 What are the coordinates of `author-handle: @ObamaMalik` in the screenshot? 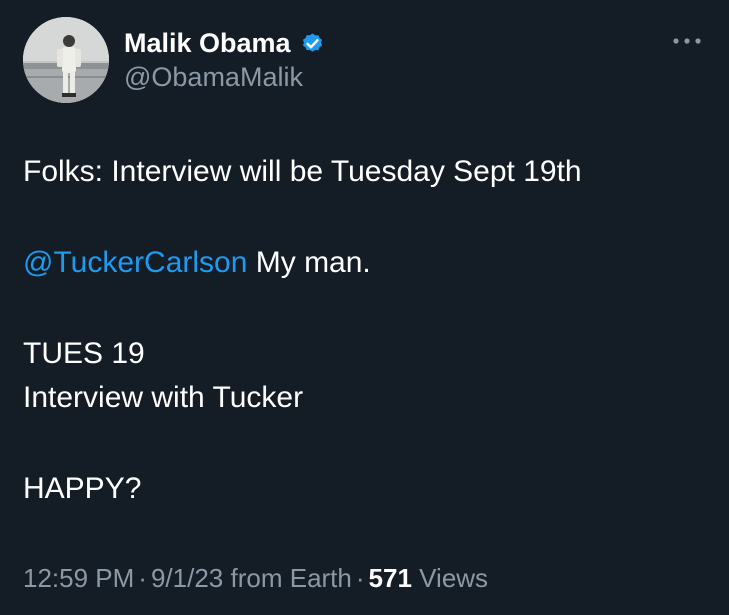 It's located at (213, 77).